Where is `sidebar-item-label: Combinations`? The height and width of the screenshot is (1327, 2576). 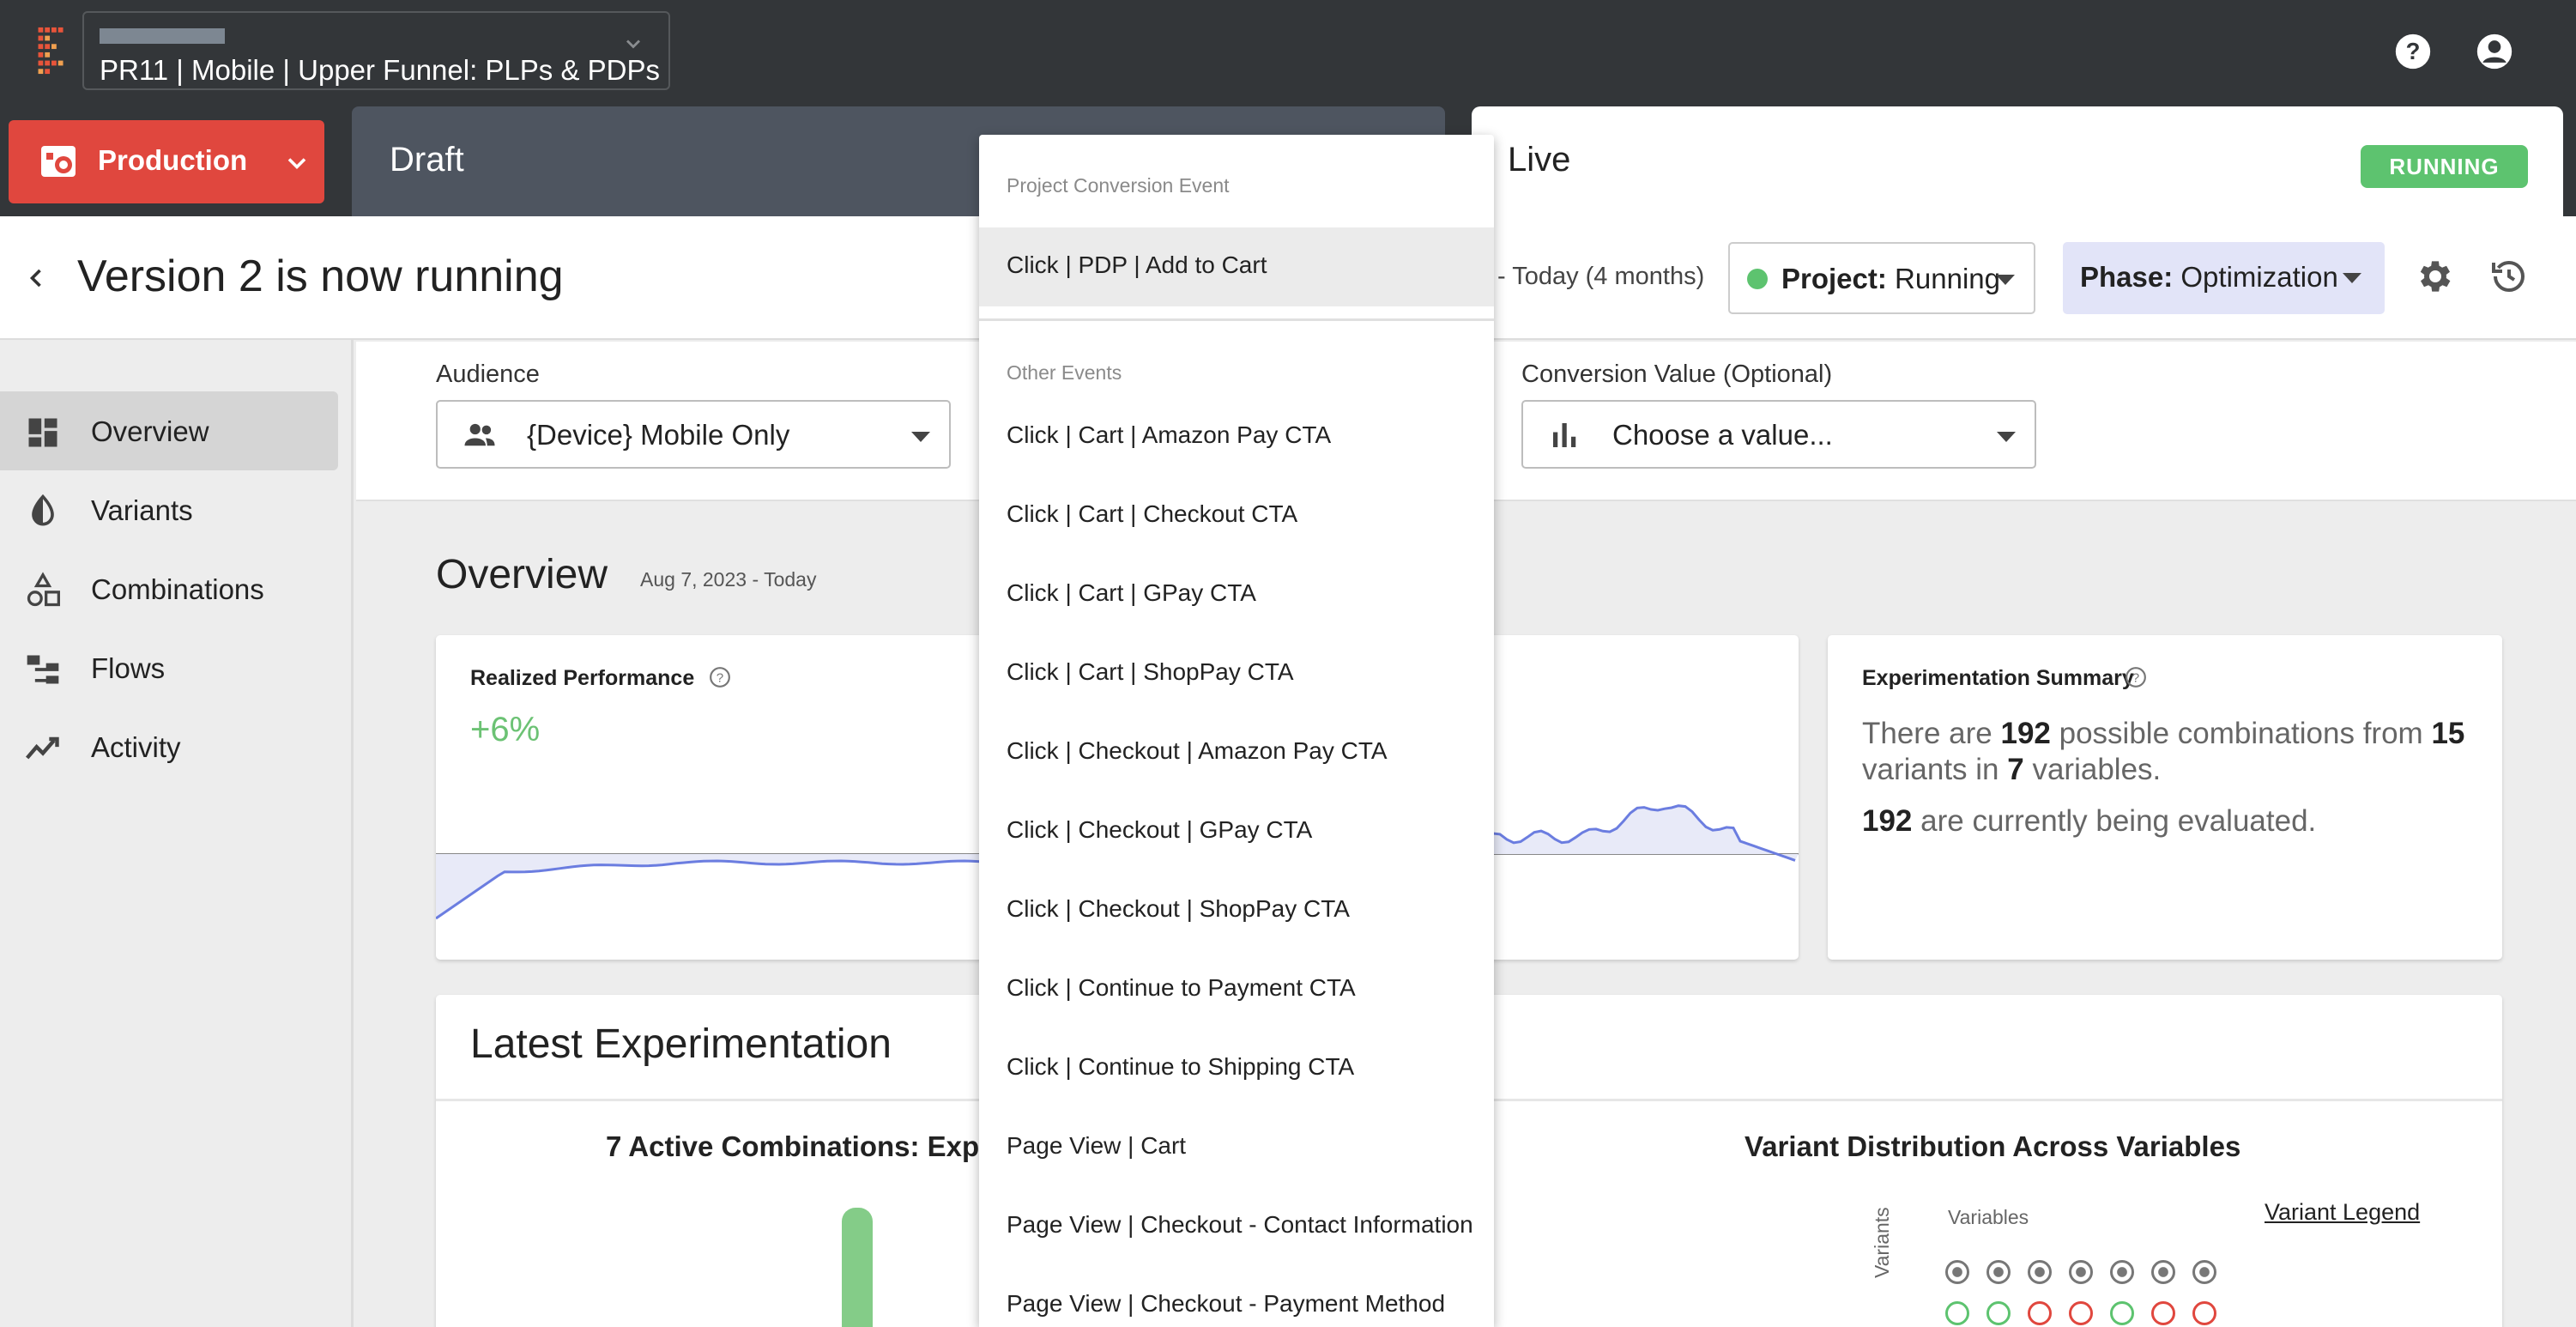
sidebar-item-label: Combinations is located at coordinates (177, 589).